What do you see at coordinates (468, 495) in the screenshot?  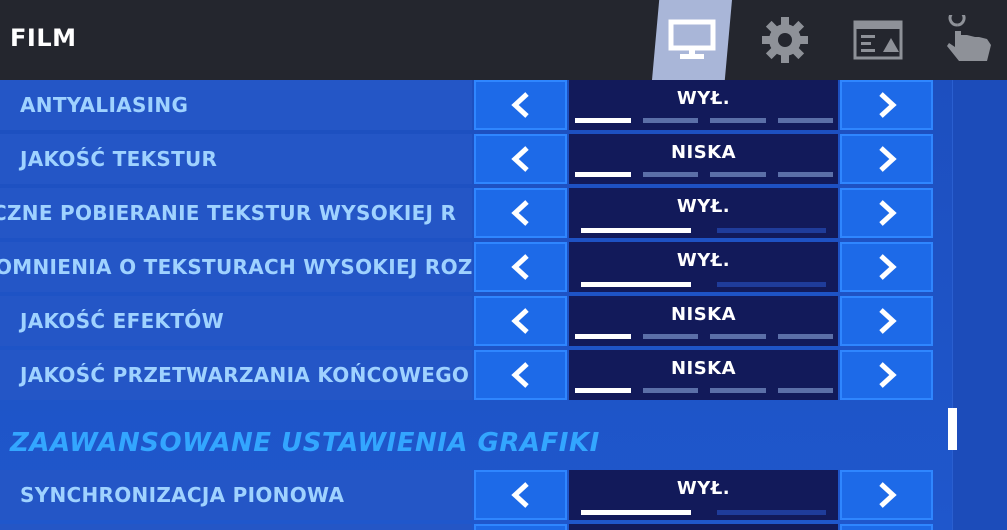 I see `setting-row-vsync: SYNCHRONIZACJA PIONOWA WYŁ.` at bounding box center [468, 495].